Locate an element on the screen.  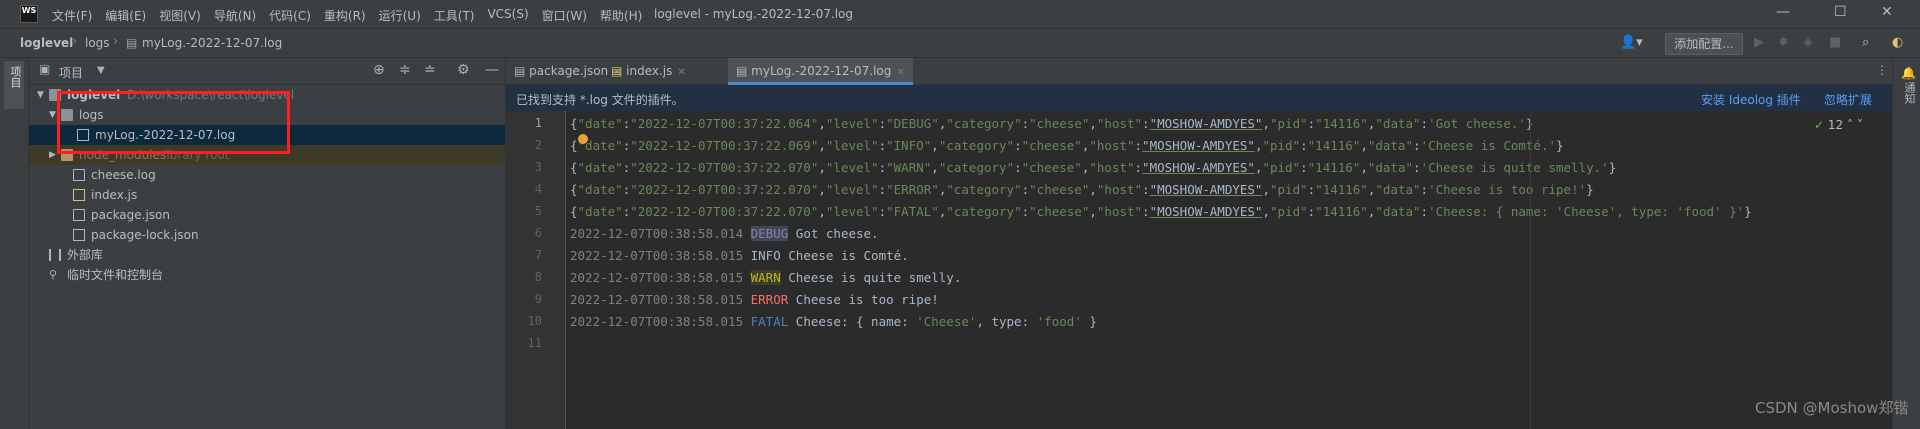
project-tool-label: 项目 is located at coordinates (15, 77).